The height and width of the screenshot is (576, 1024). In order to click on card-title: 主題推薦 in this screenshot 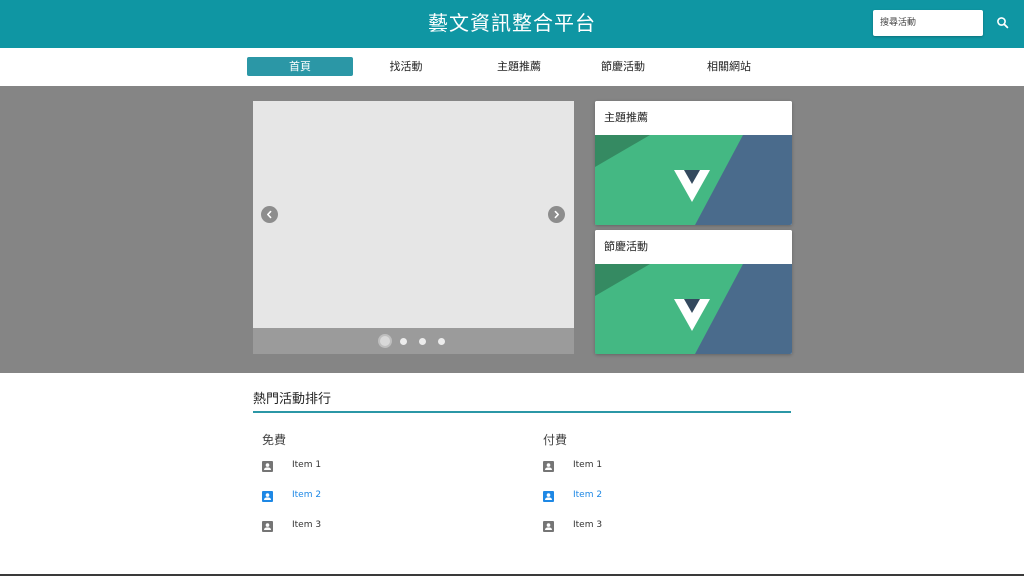, I will do `click(693, 118)`.